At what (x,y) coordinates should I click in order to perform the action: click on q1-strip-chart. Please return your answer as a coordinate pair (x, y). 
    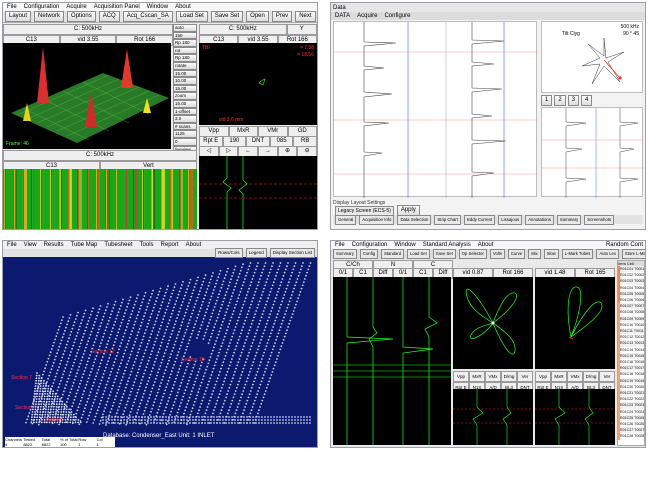
    Looking at the image, I should click on (258, 192).